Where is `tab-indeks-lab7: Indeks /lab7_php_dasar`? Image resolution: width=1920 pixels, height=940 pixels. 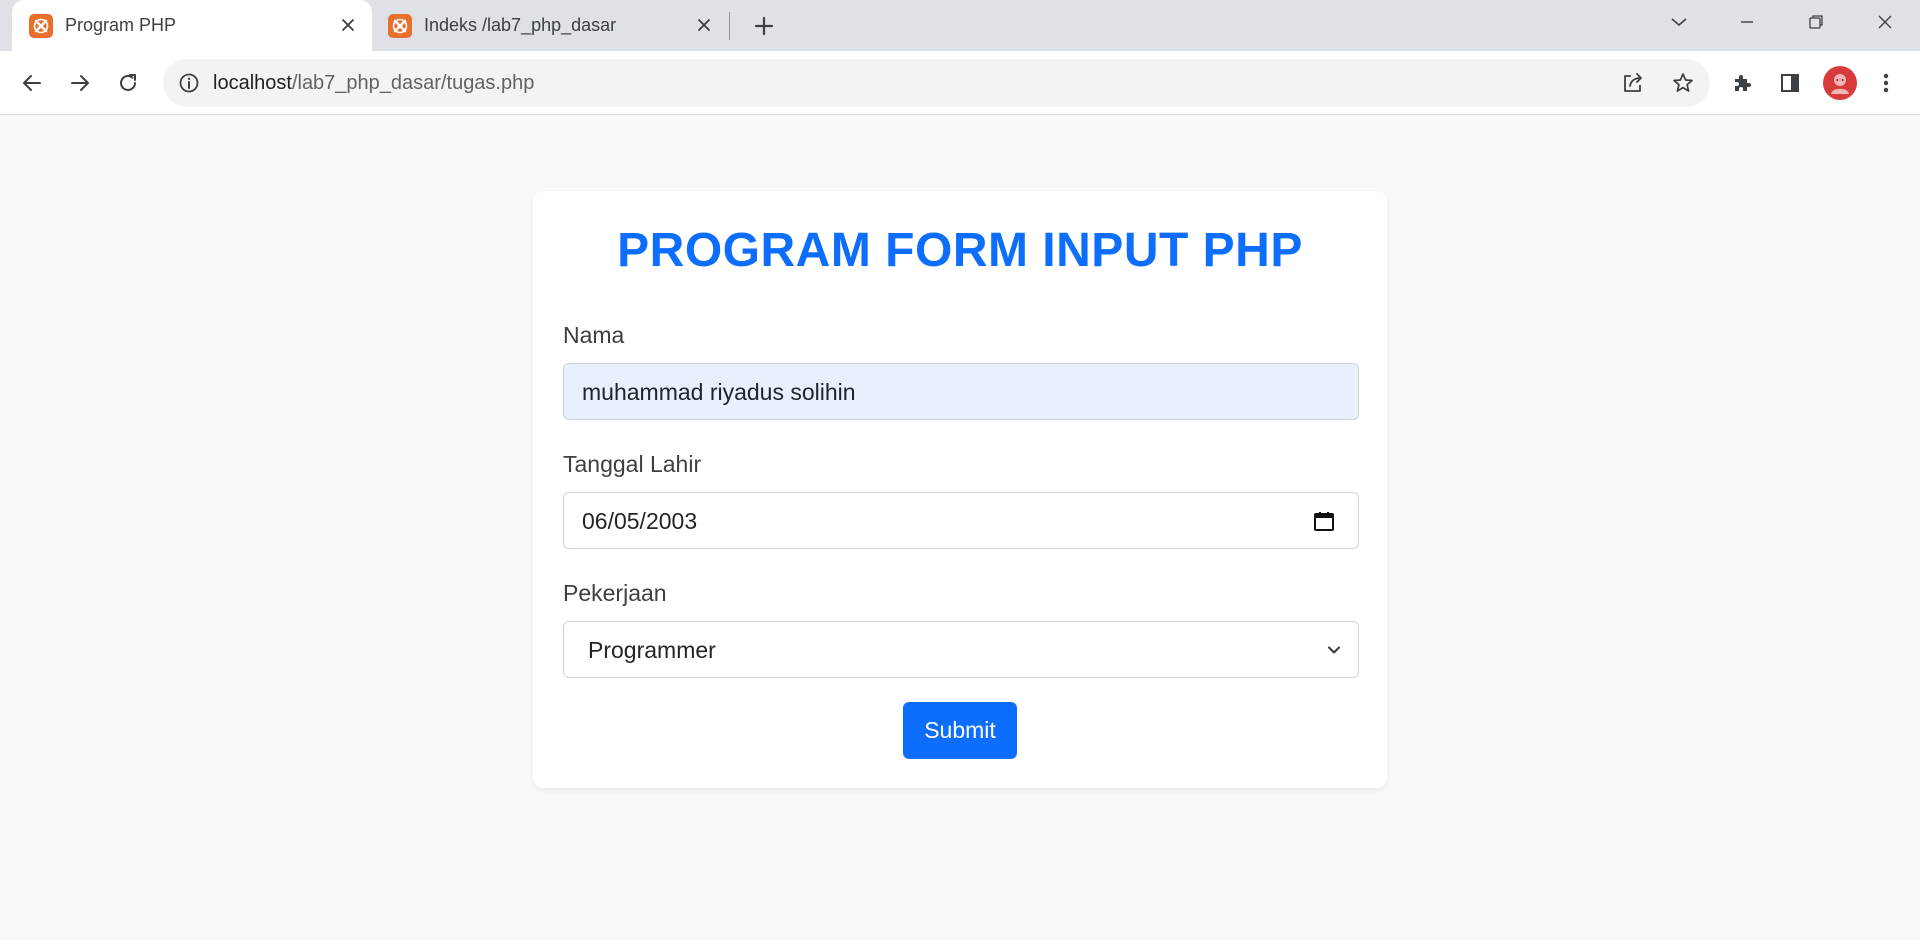
tab-indeks-lab7: Indeks /lab7_php_dasar is located at coordinates (548, 25).